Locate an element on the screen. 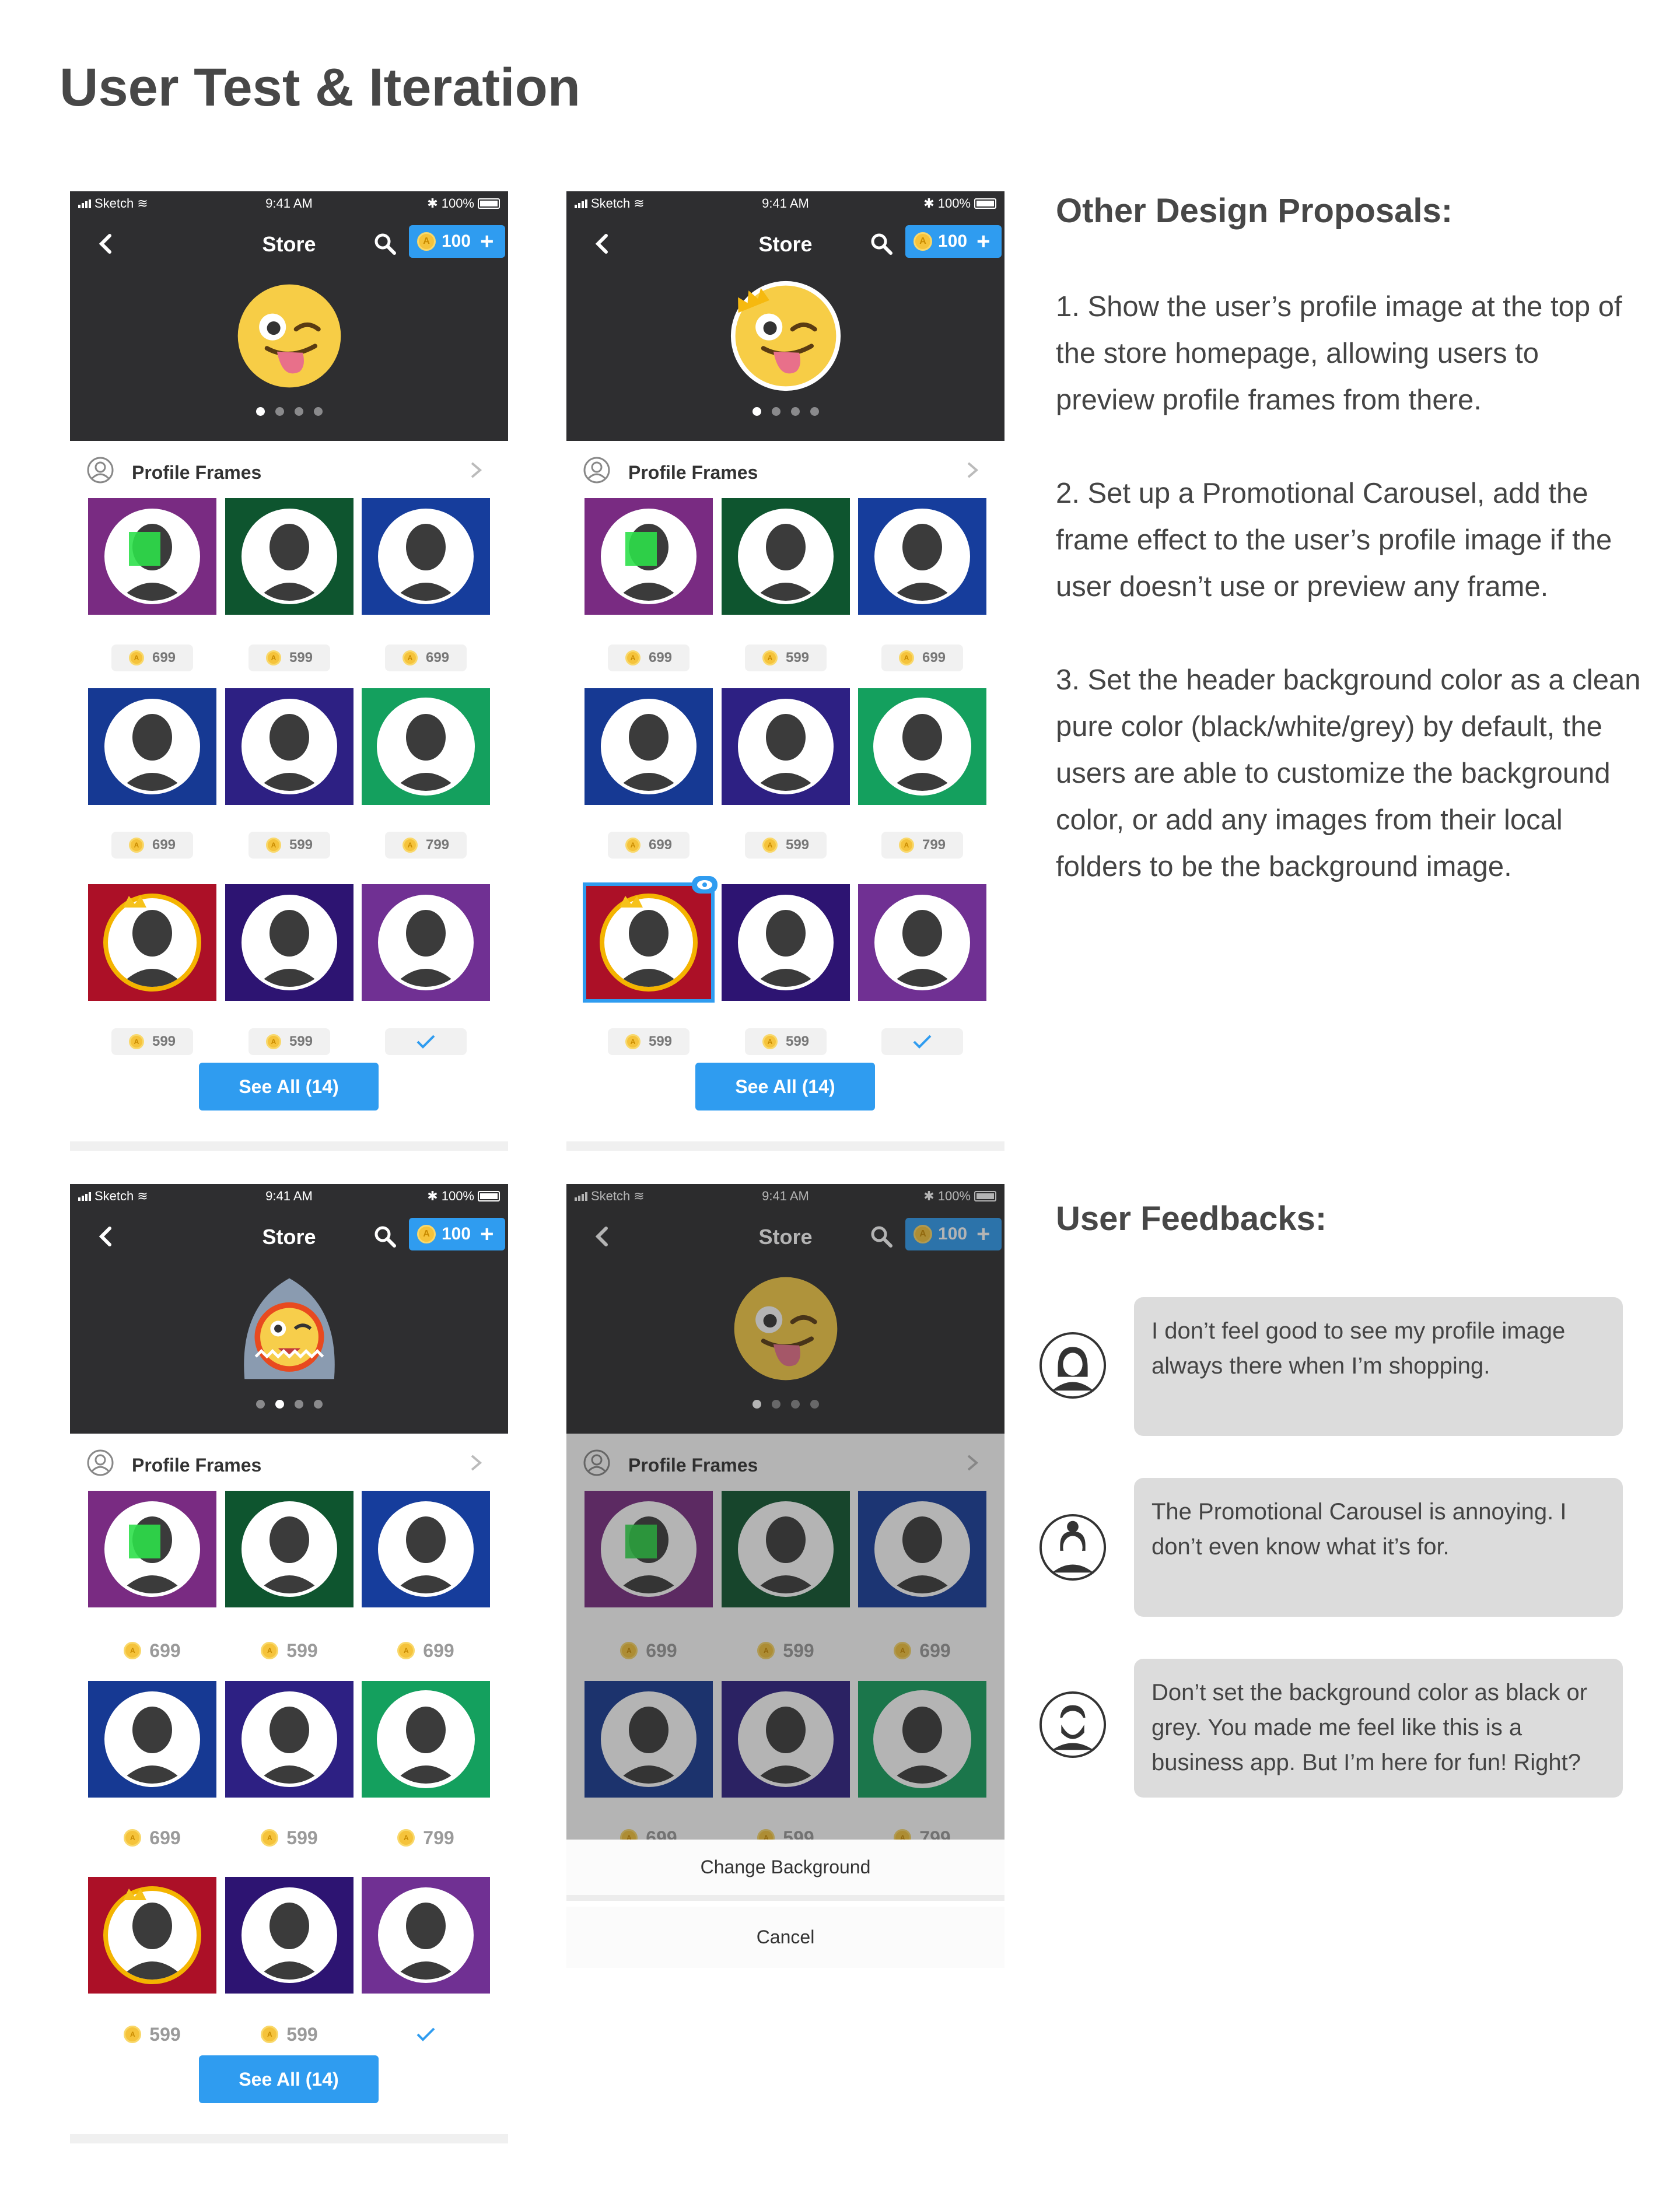 This screenshot has height=2193, width=1680. bluetooth-icon: ✱ is located at coordinates (432, 203).